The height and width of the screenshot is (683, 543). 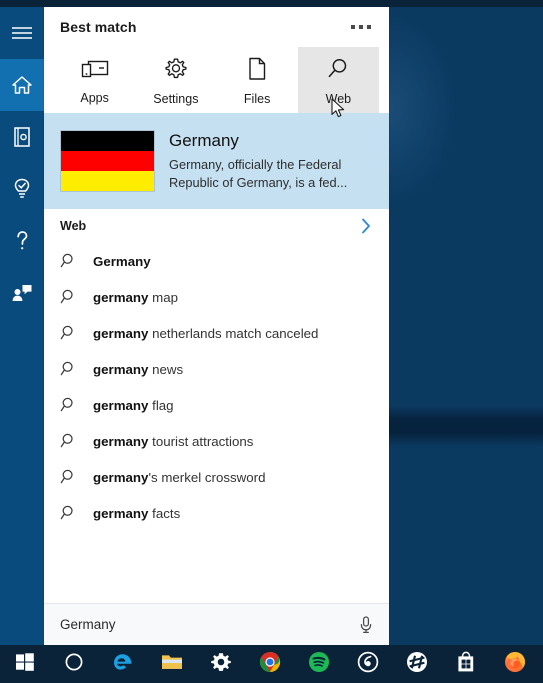 I want to click on suggestion-item: germany tourist attractions, so click(x=216, y=441).